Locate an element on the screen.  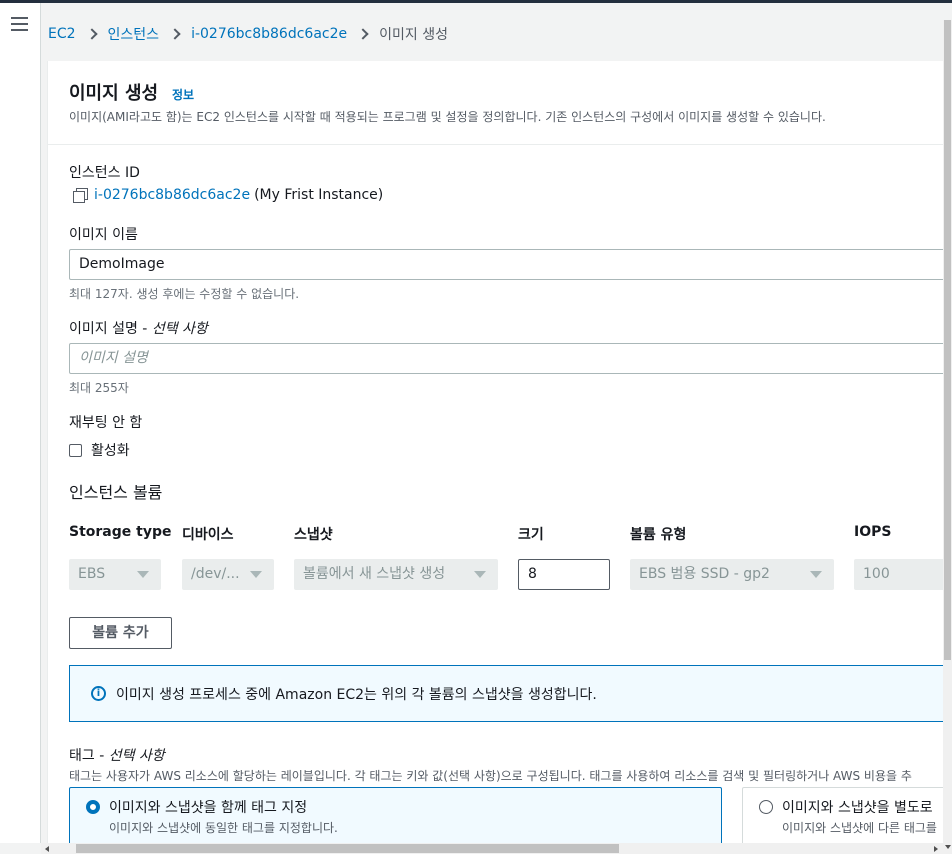
horizontal-scrollbar-thumb is located at coordinates (347, 848).